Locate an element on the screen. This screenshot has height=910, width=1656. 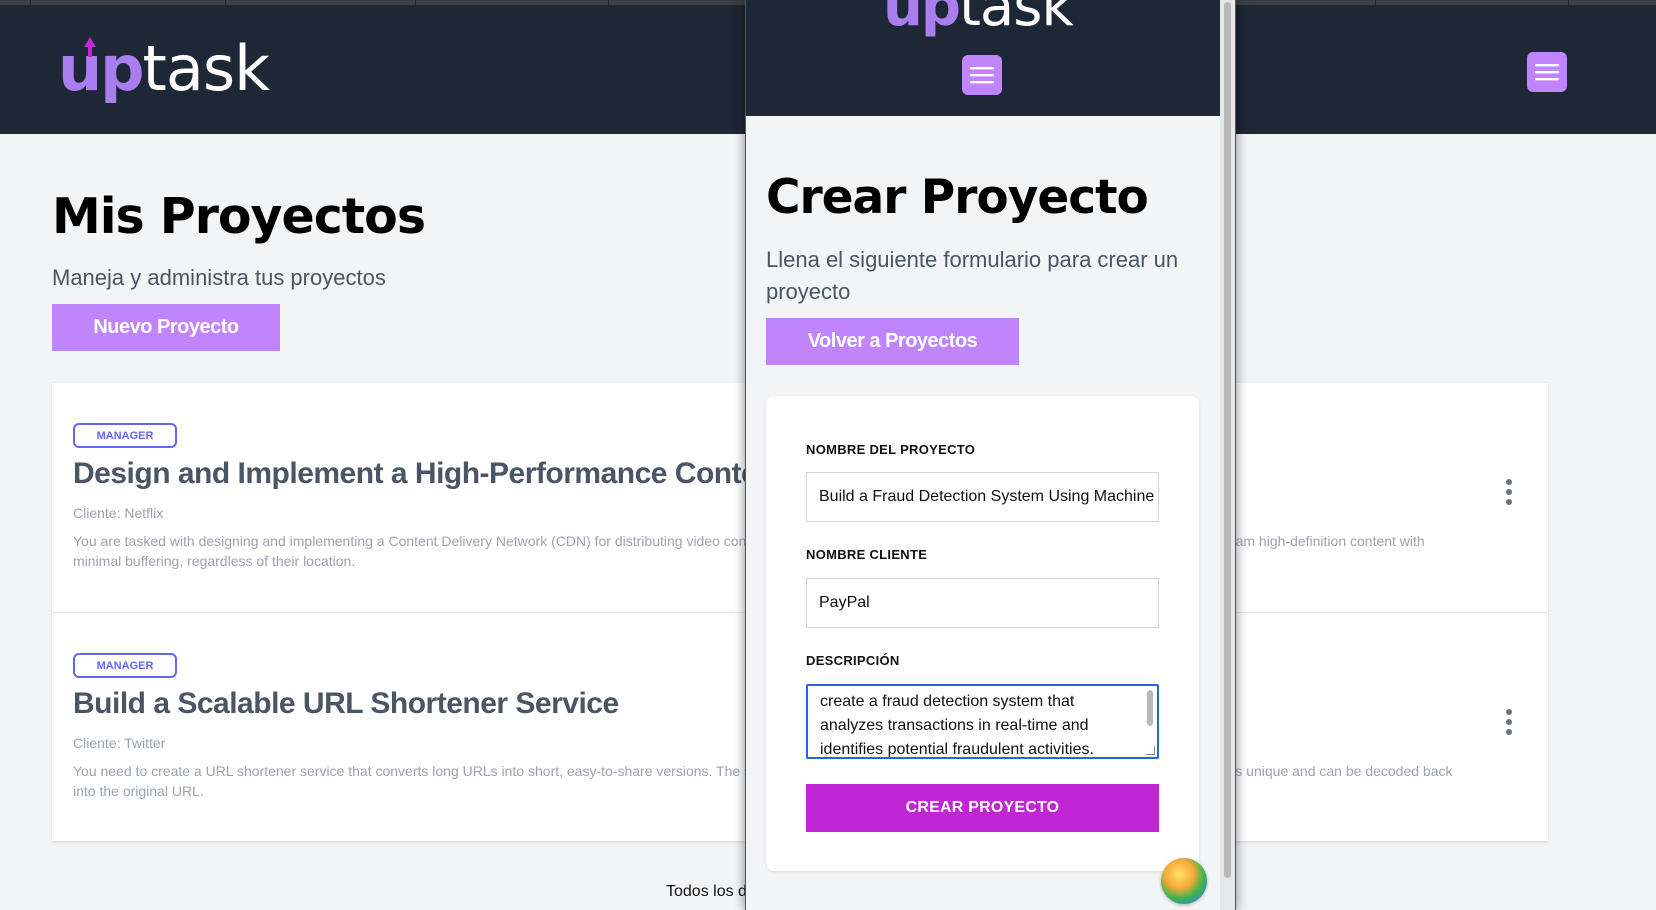
textarea-scrollbar is located at coordinates (1150, 708).